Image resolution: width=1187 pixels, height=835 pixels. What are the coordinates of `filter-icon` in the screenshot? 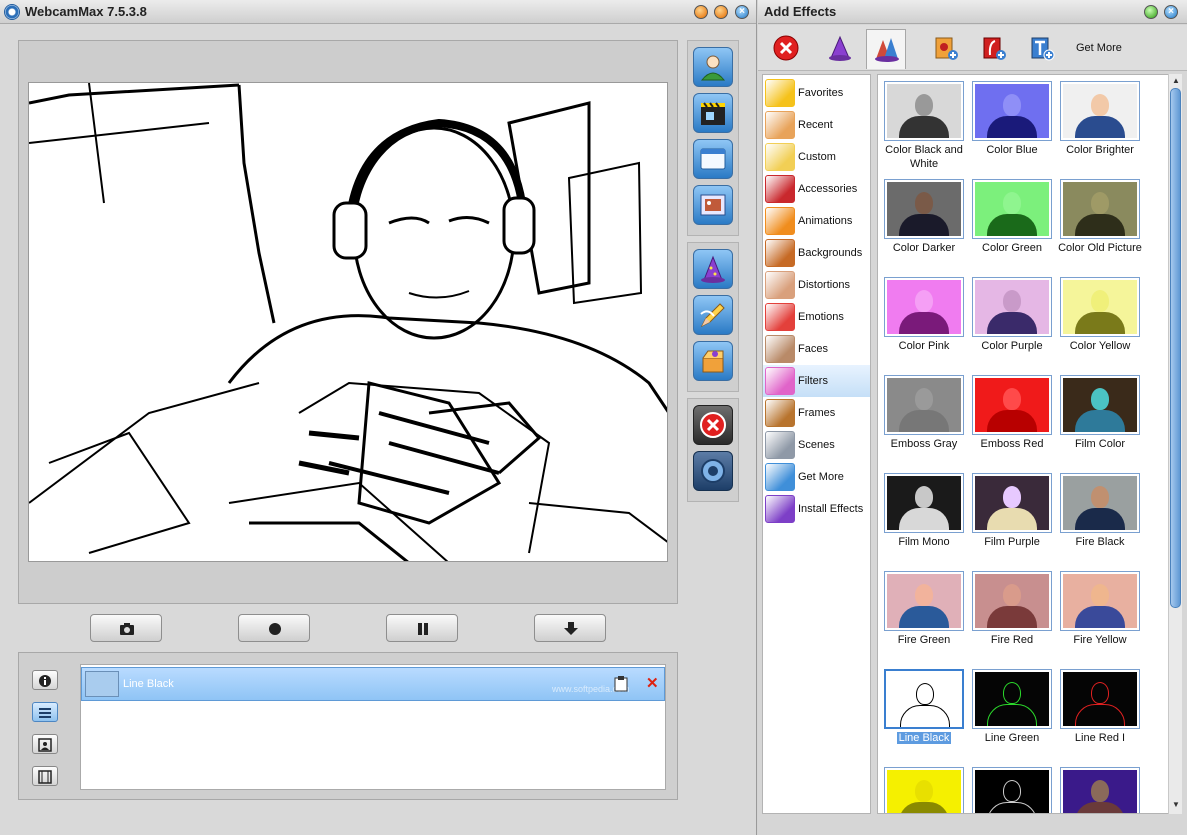 It's located at (780, 381).